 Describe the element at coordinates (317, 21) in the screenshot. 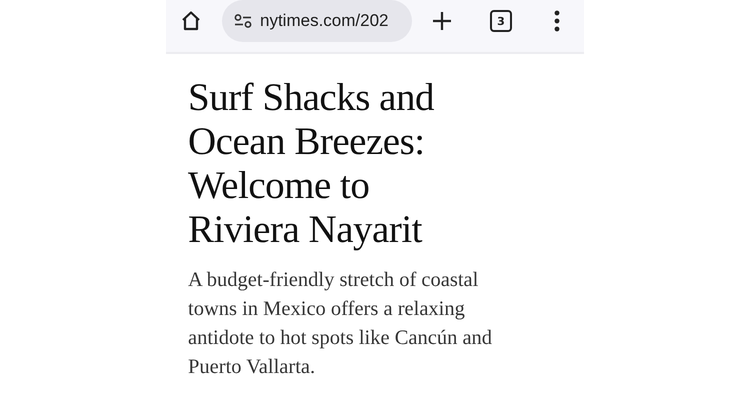

I see `address-bar: nytimes.com/202` at that location.